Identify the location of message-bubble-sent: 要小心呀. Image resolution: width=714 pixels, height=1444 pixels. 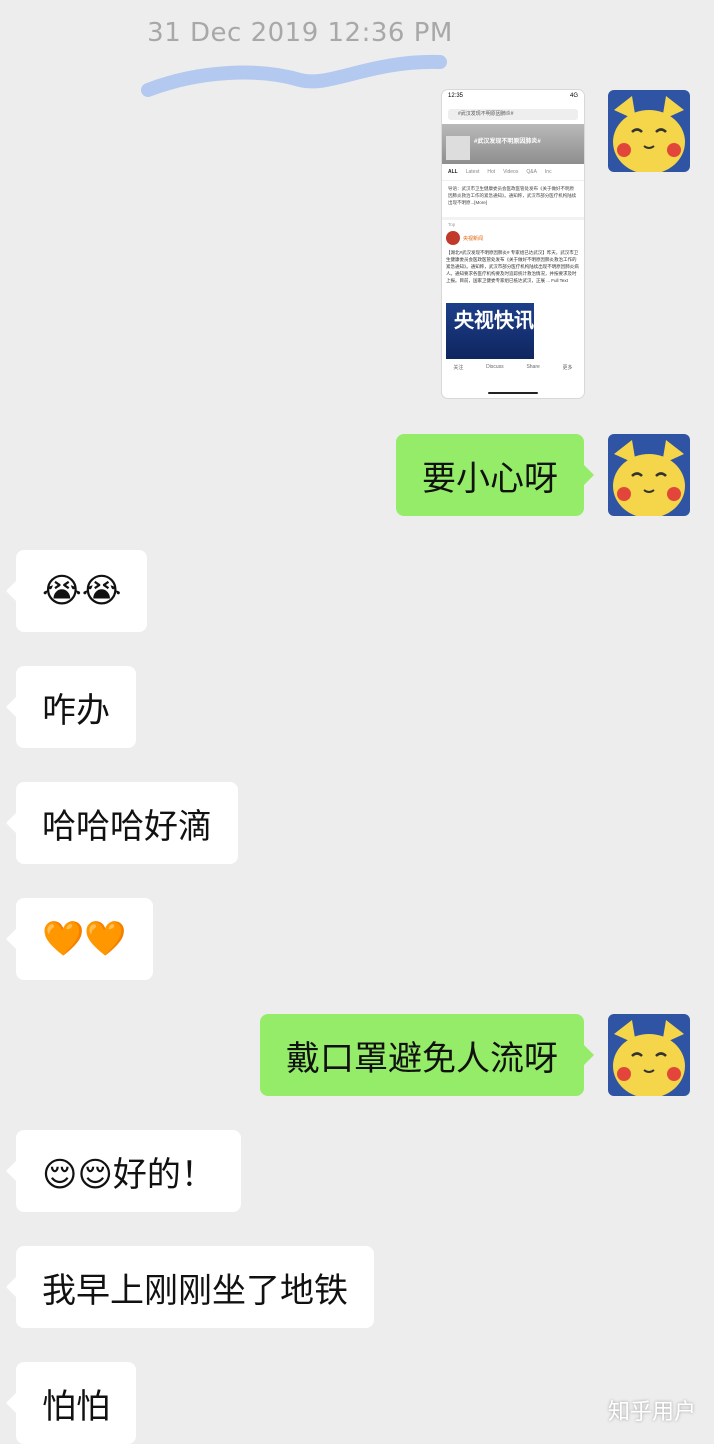
(495, 475).